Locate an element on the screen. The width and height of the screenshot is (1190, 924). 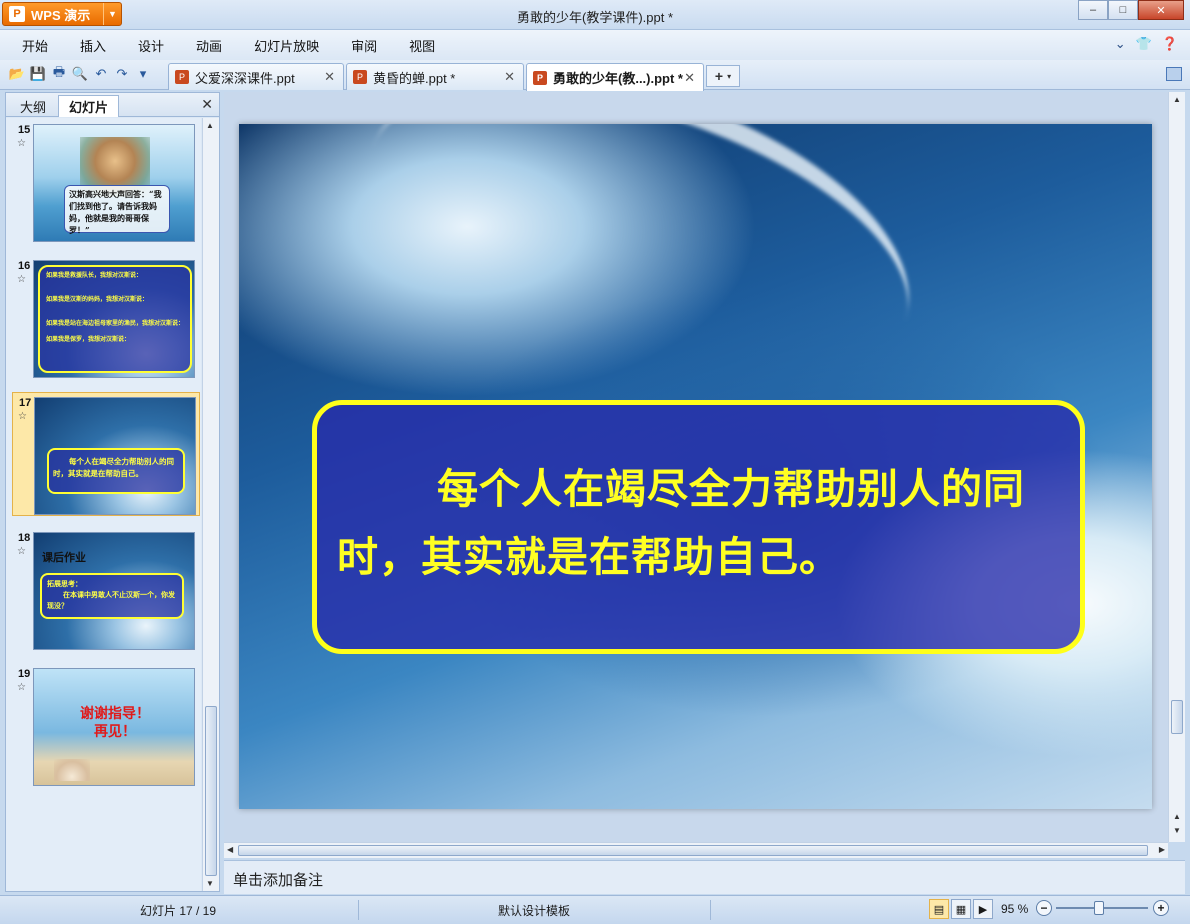
minimize-button: – is located at coordinates (1093, 10).